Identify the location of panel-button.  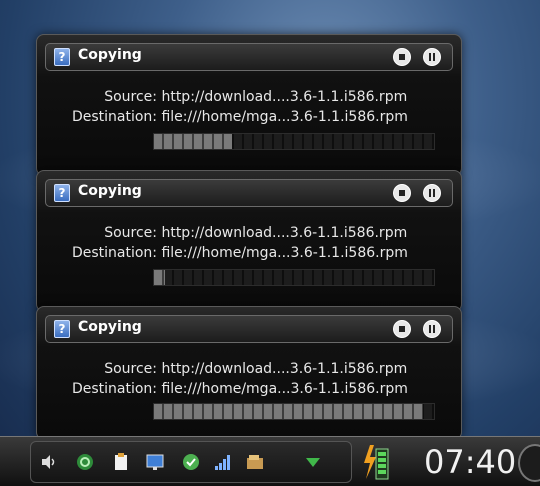
(529, 463).